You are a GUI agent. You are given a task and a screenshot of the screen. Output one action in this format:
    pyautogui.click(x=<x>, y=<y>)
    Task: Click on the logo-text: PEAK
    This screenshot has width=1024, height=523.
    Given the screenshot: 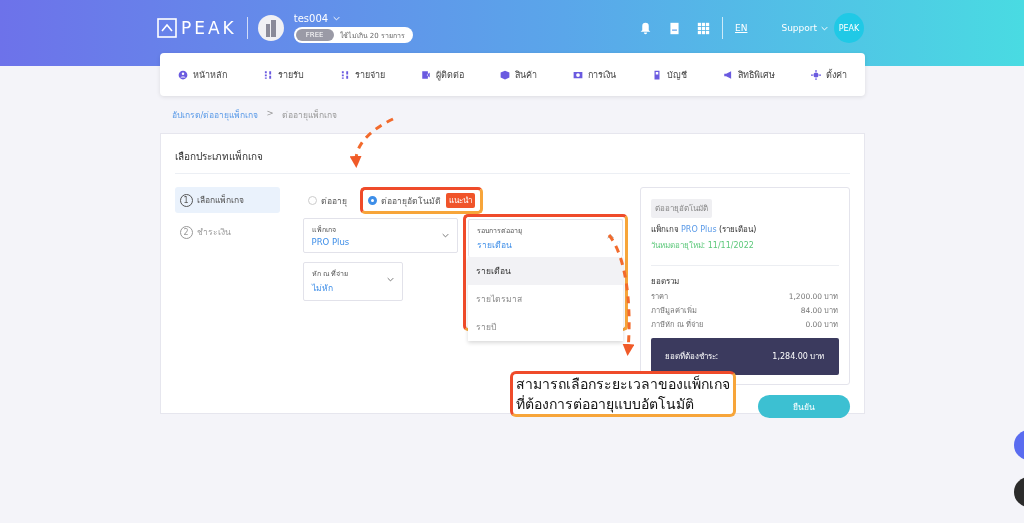 What is the action you would take?
    pyautogui.click(x=209, y=28)
    